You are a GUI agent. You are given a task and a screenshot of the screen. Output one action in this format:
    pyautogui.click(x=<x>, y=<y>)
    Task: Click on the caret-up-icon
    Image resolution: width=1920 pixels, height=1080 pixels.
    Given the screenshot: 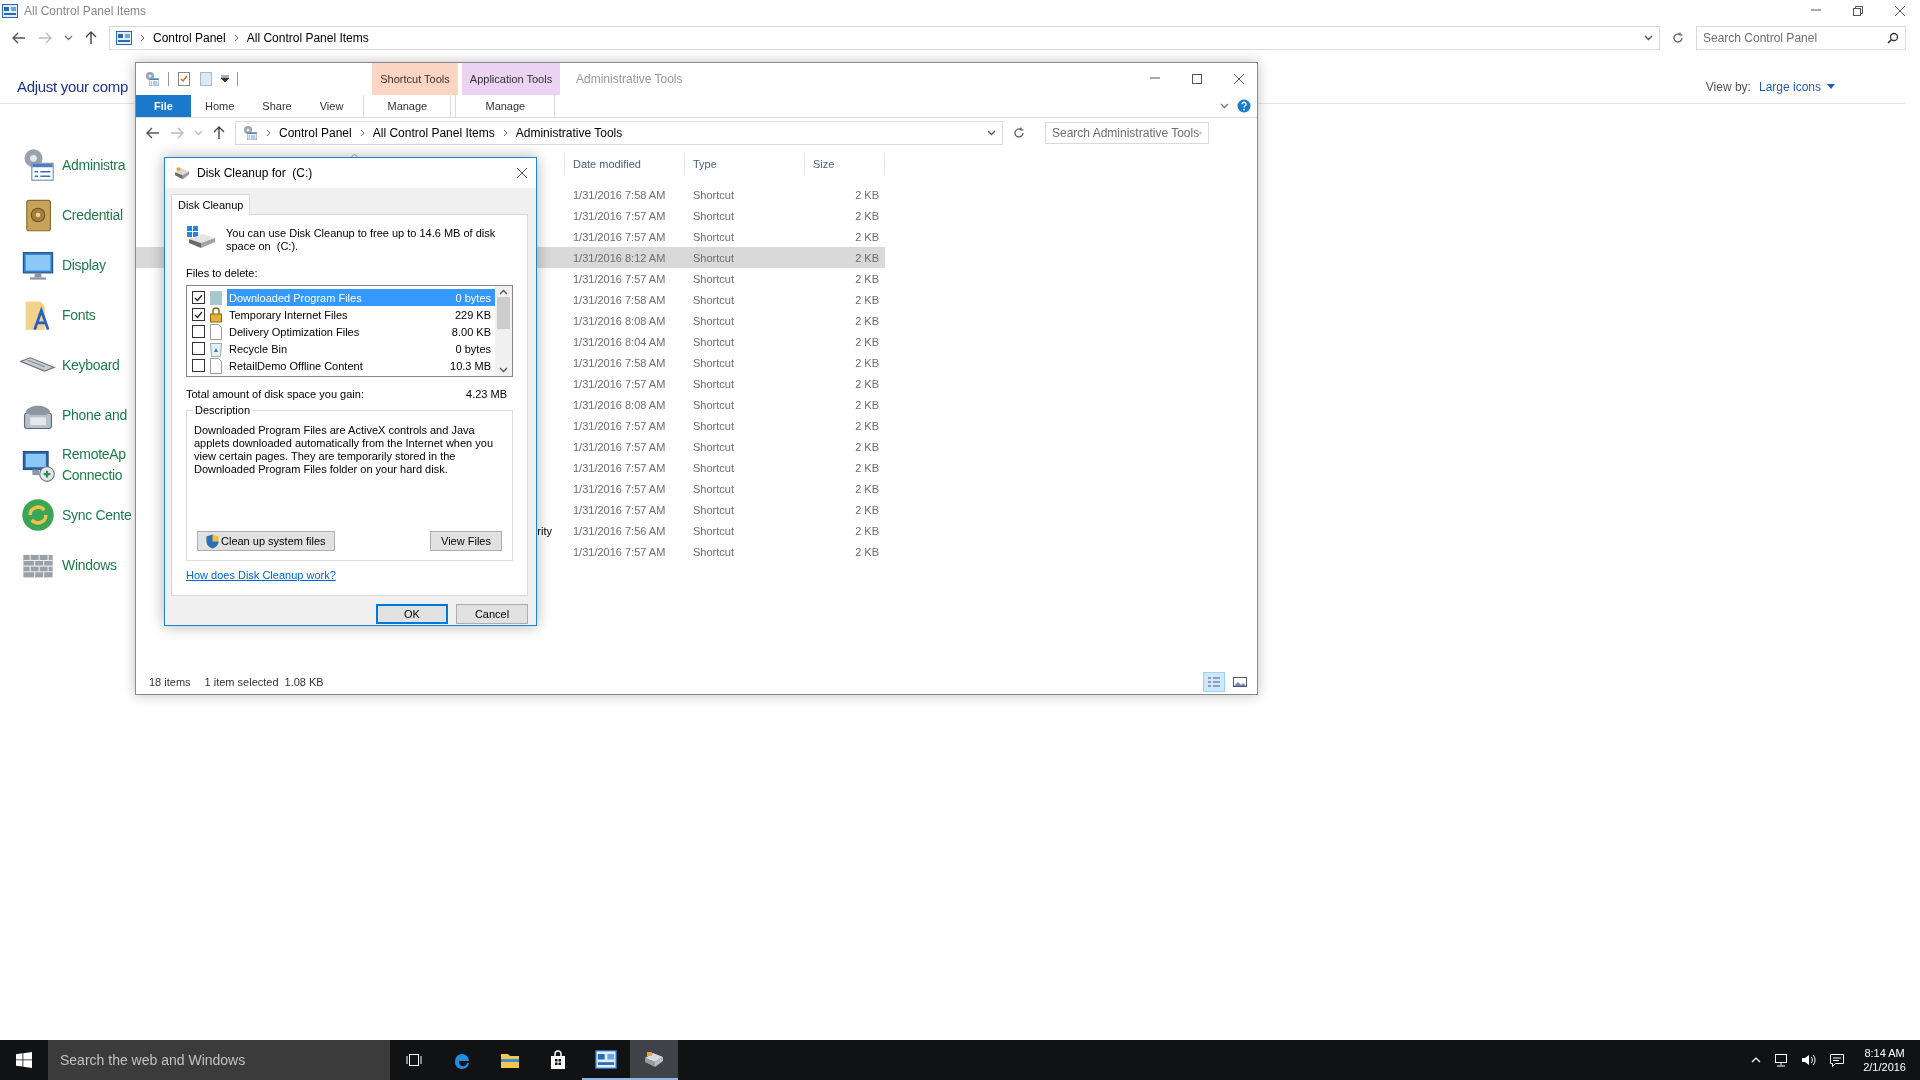 What is the action you would take?
    pyautogui.click(x=1756, y=1060)
    